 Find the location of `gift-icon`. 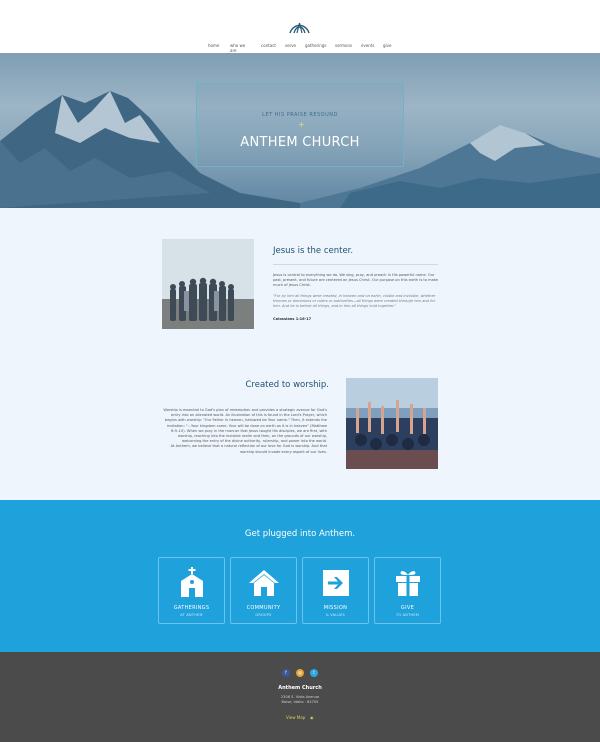

gift-icon is located at coordinates (408, 583).